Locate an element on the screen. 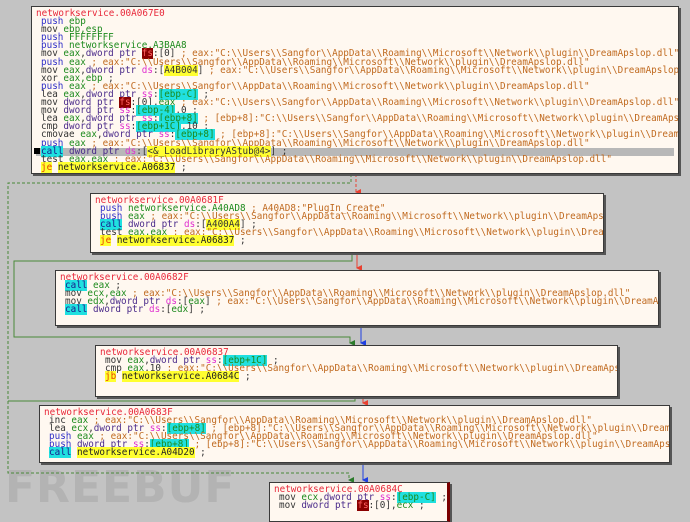 The height and width of the screenshot is (522, 690). current-ip-marker-icon is located at coordinates (37, 150).